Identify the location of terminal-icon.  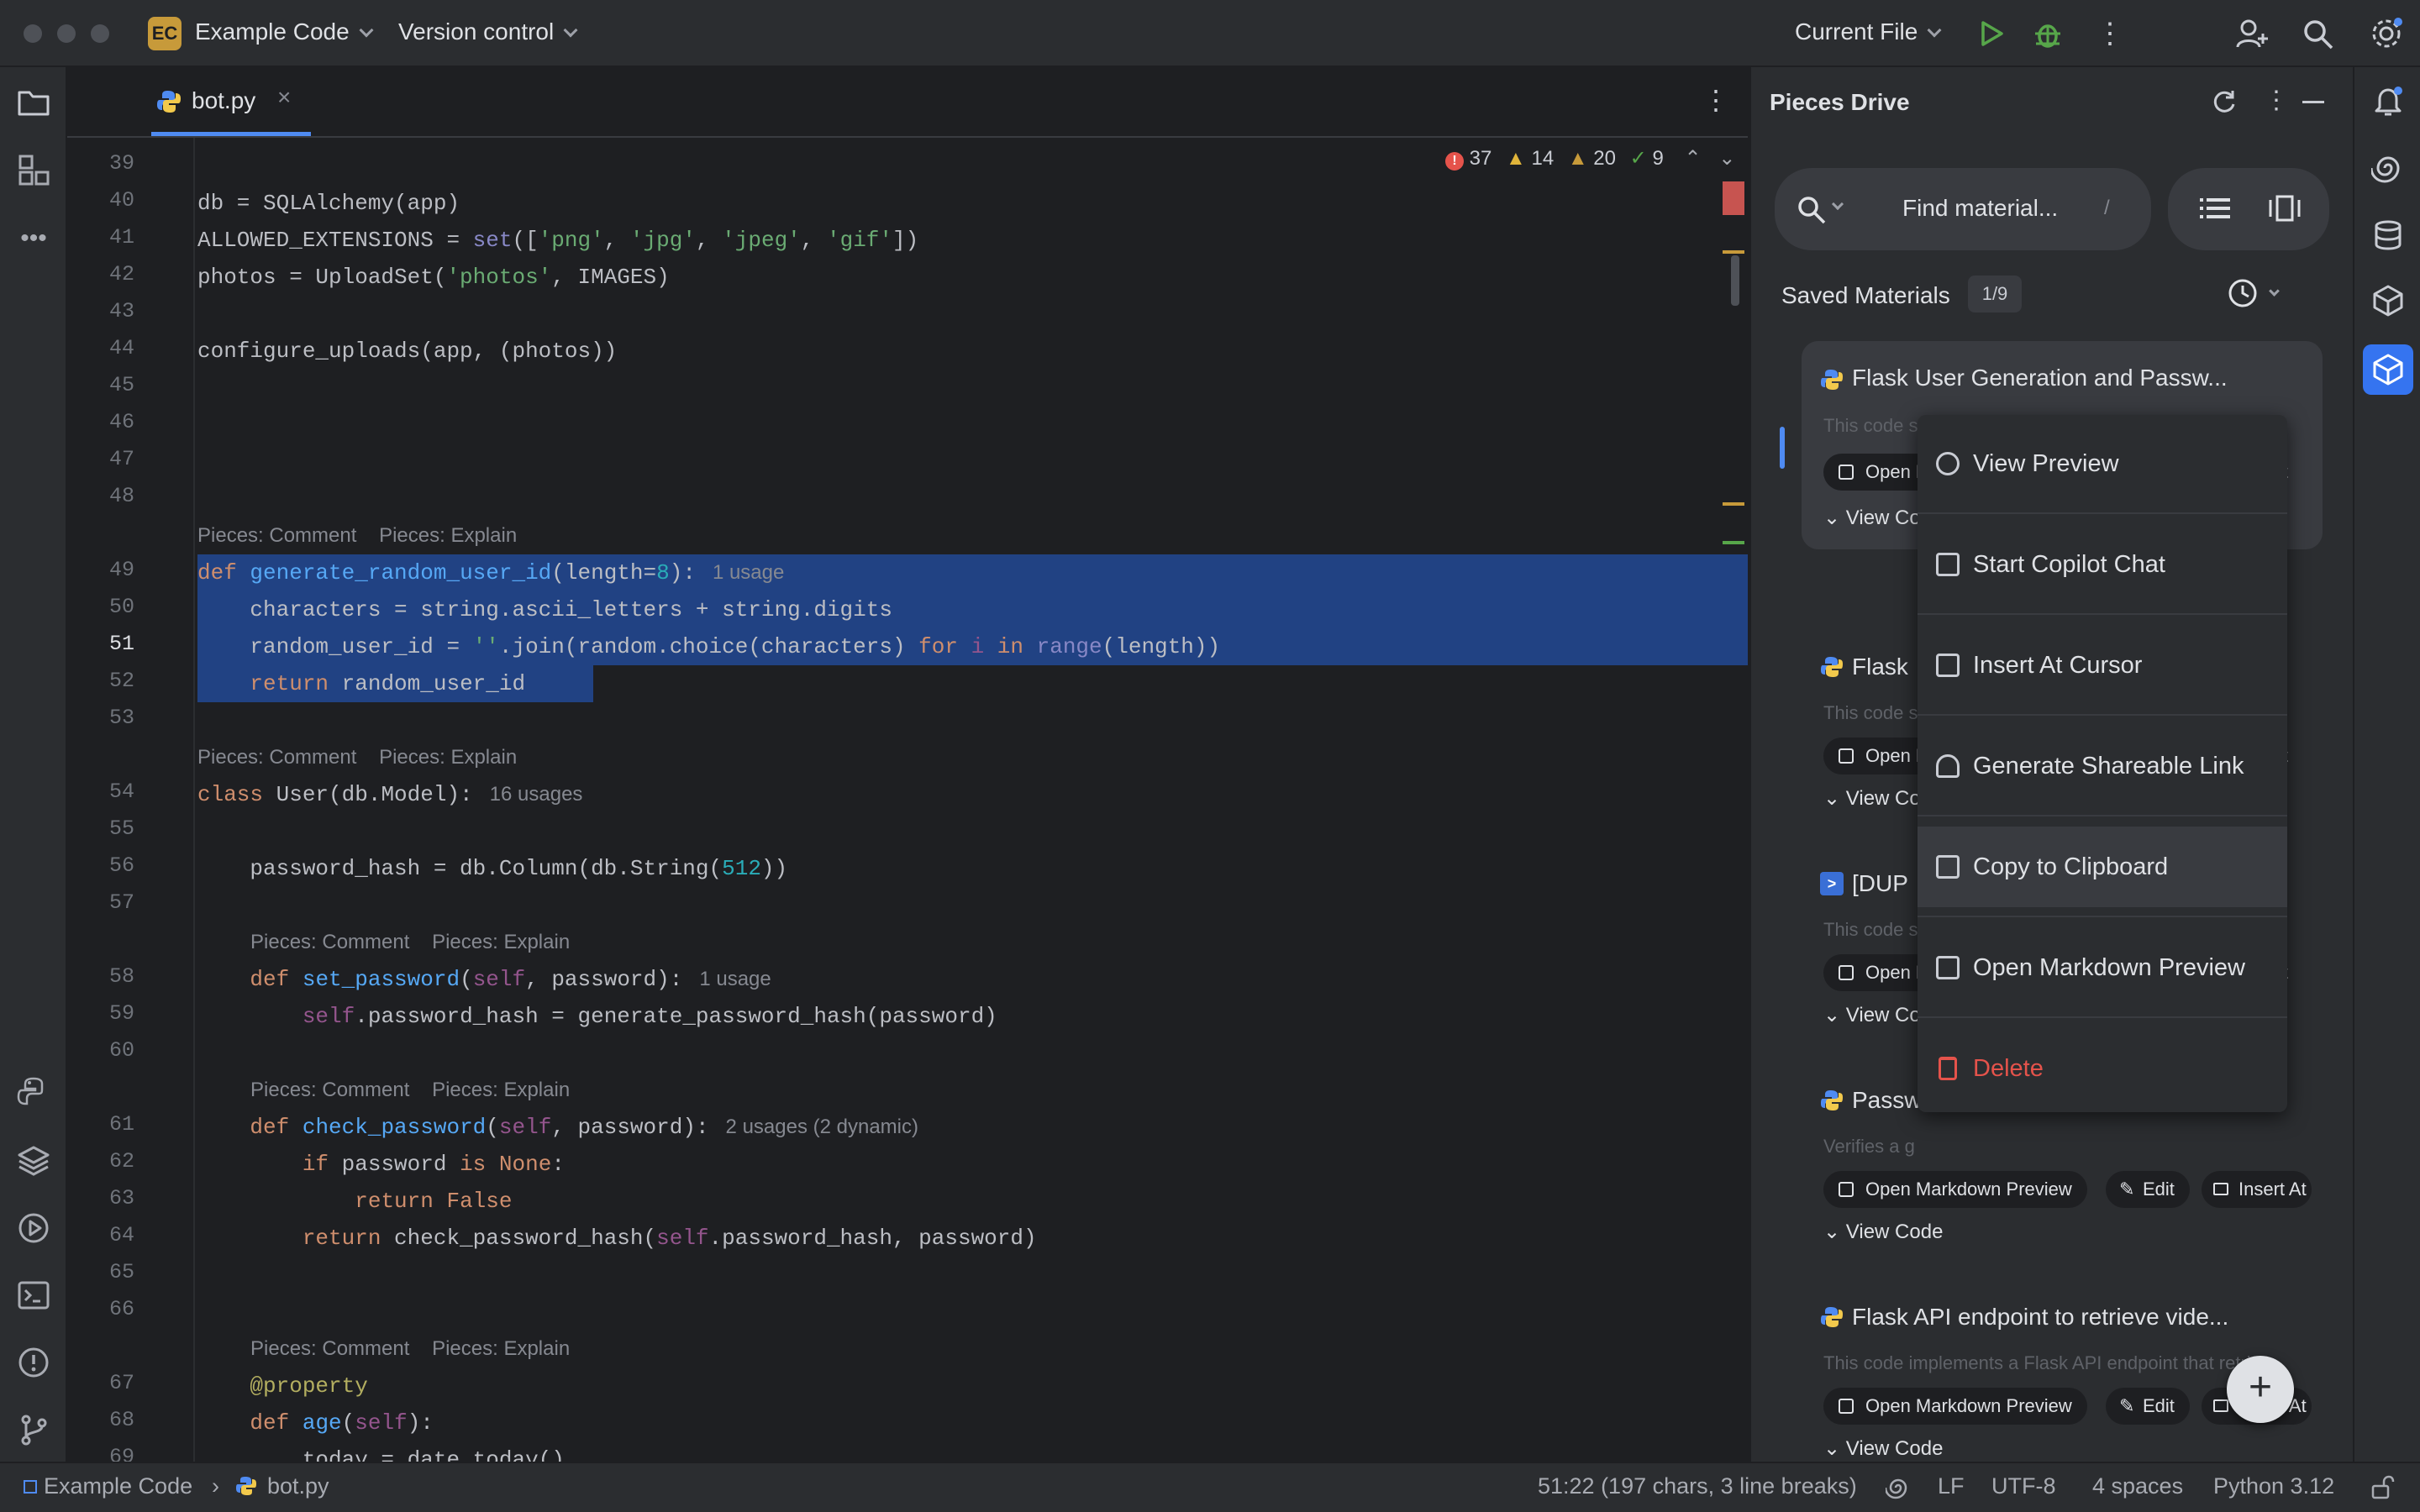
(34, 1295).